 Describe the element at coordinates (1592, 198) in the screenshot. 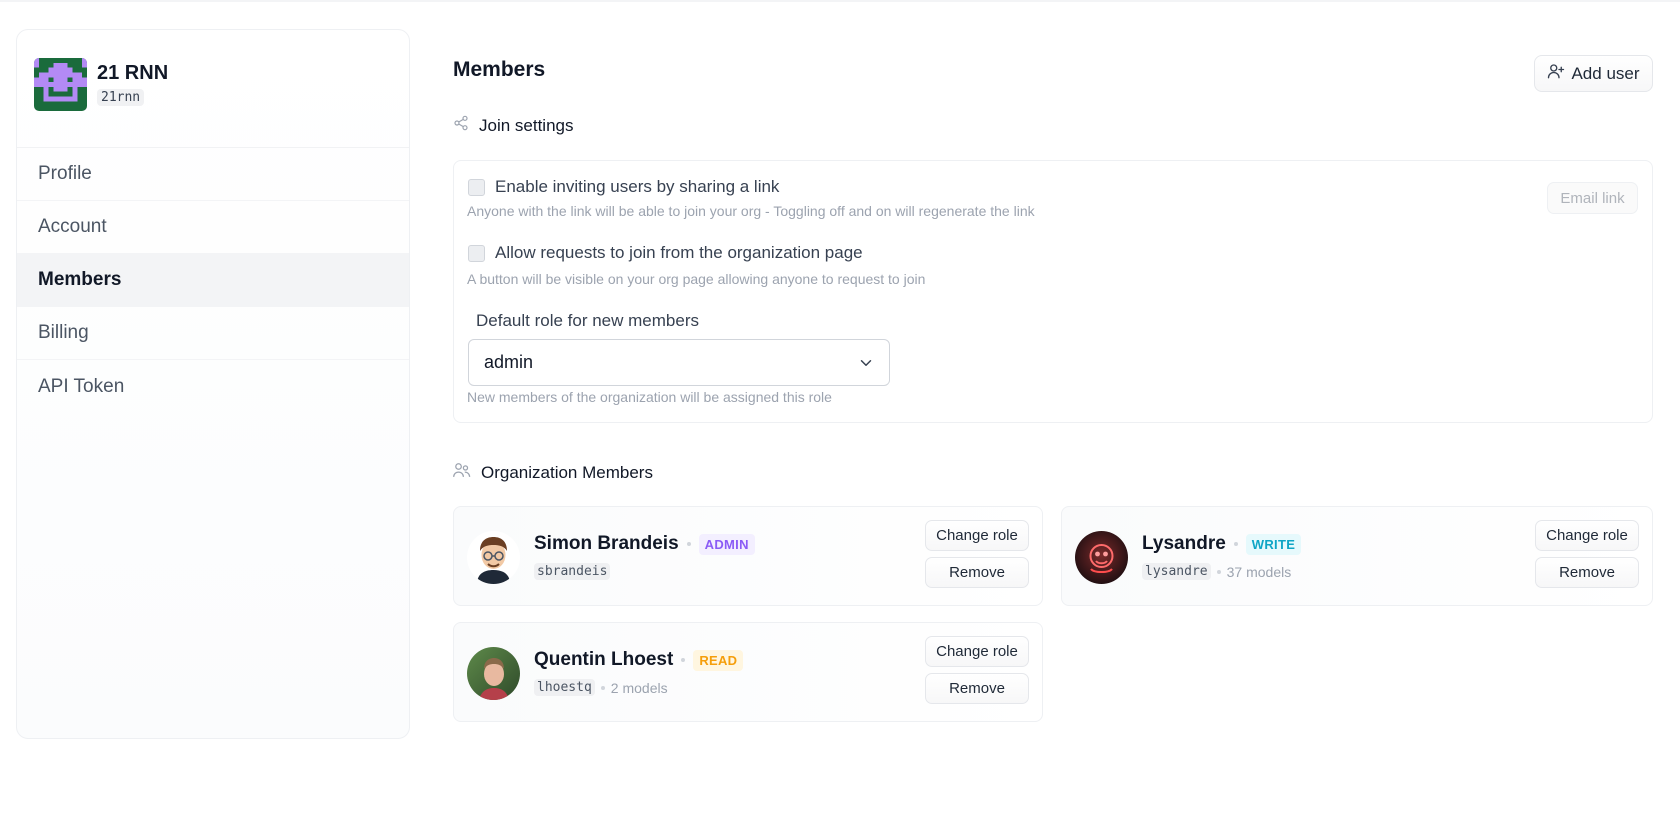

I see `email-link-button: Email link` at that location.